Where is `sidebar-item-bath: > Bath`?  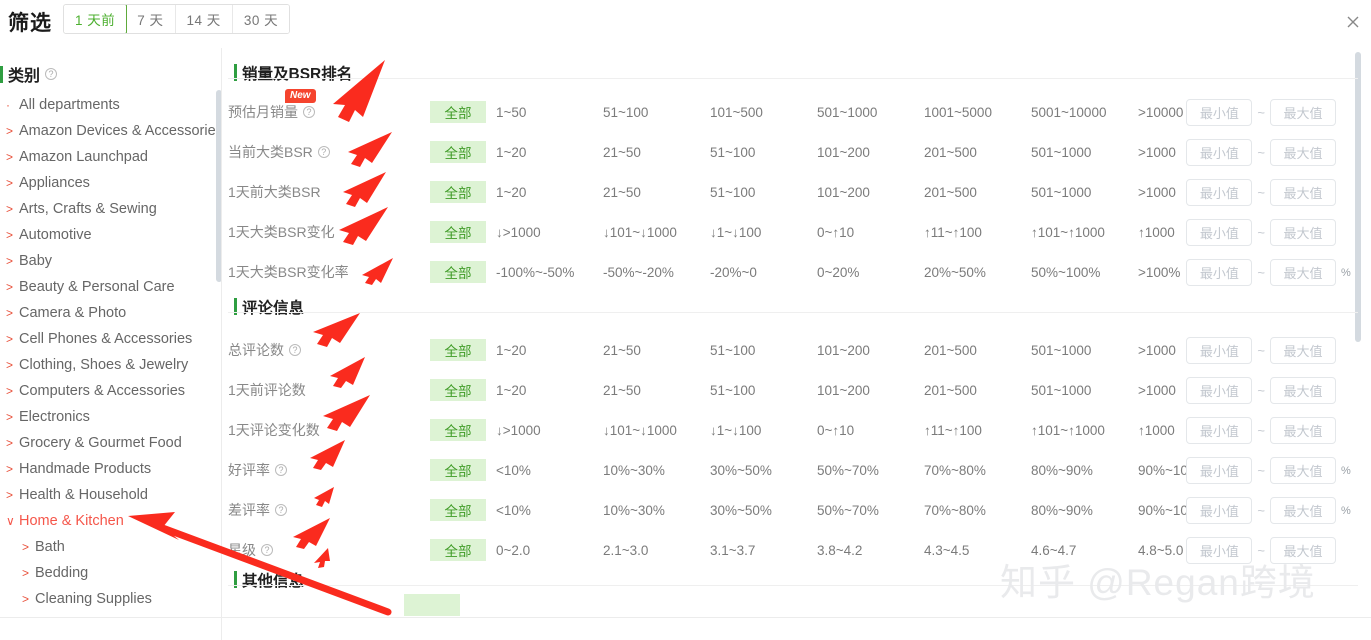 sidebar-item-bath: > Bath is located at coordinates (110, 547).